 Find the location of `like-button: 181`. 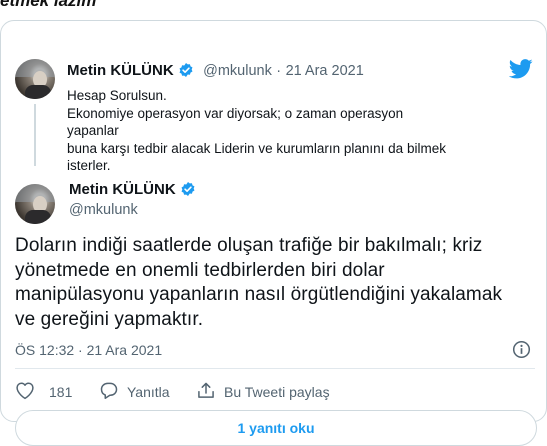

like-button: 181 is located at coordinates (43, 392).